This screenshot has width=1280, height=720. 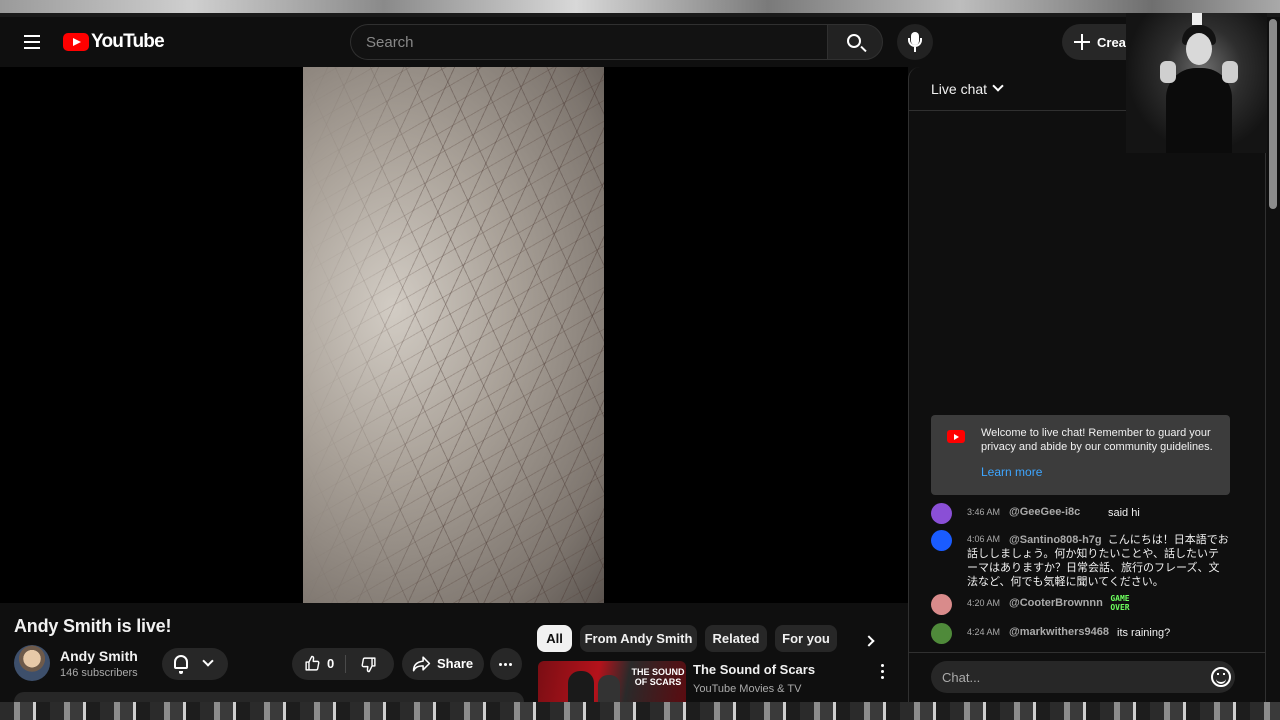 I want to click on chip-related: Related, so click(x=736, y=638).